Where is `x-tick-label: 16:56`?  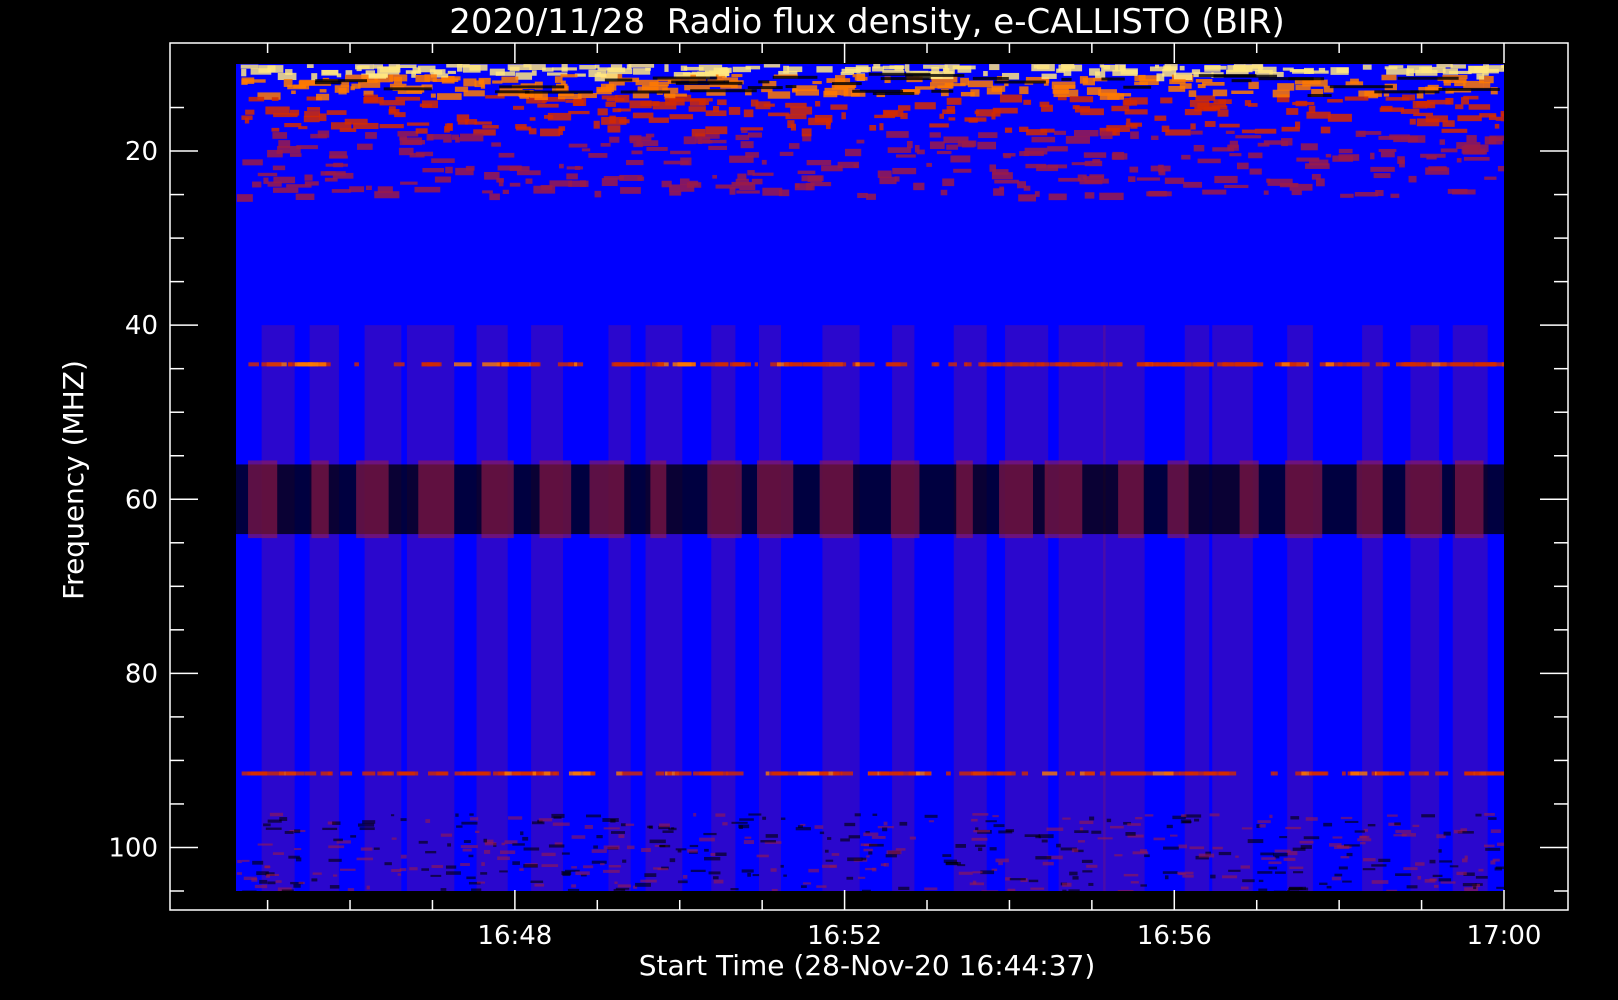 x-tick-label: 16:56 is located at coordinates (1174, 936).